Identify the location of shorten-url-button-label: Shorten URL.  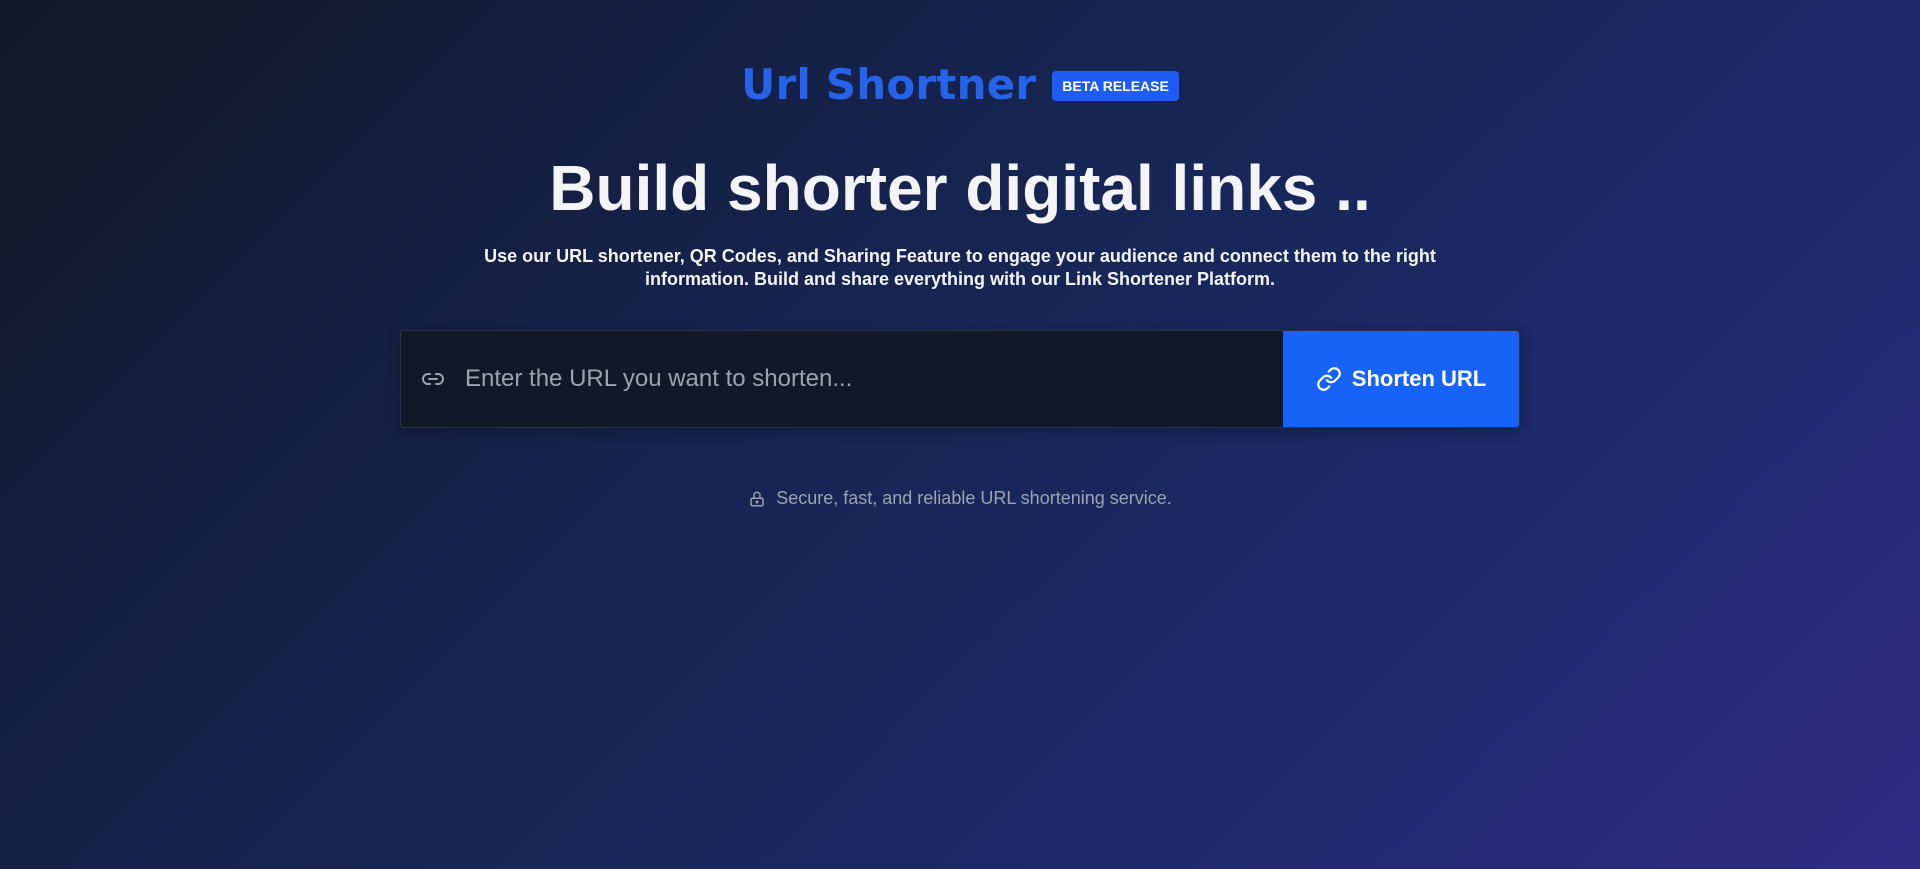
(1419, 378).